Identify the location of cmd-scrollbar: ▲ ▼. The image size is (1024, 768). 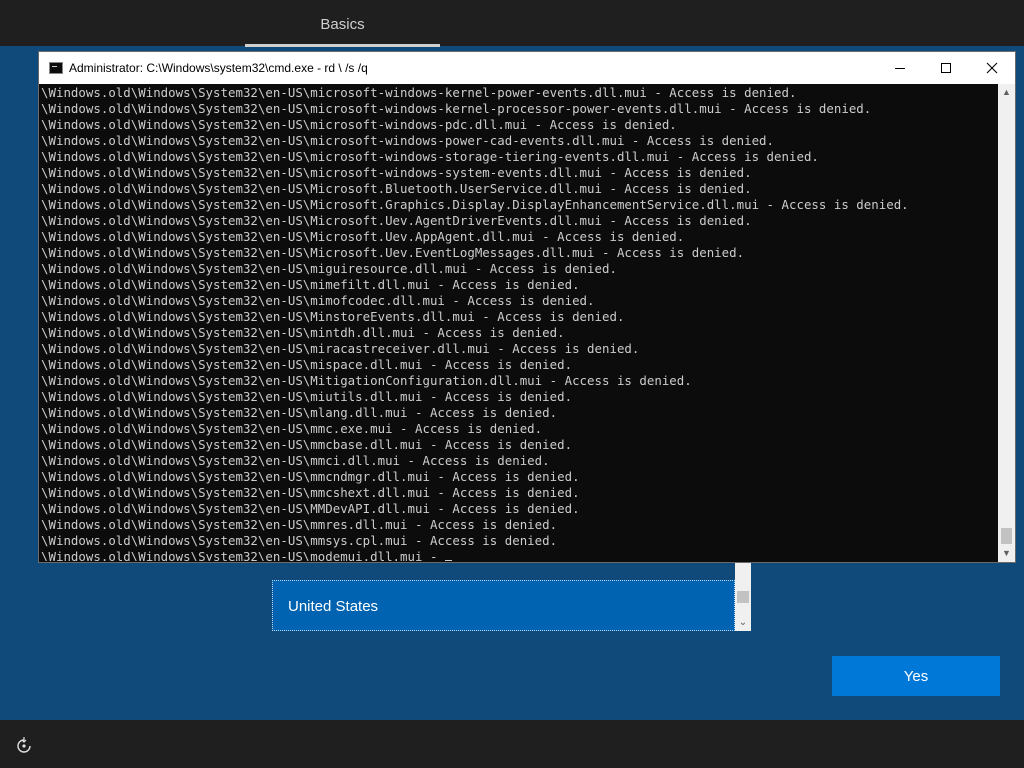
(1006, 323).